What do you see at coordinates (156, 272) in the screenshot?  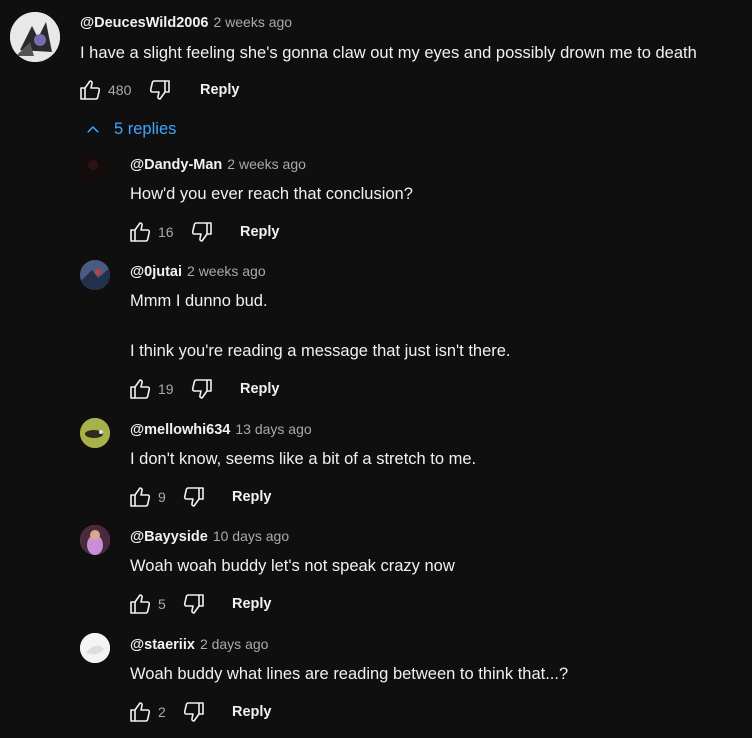 I see `comment-author: @0jutai` at bounding box center [156, 272].